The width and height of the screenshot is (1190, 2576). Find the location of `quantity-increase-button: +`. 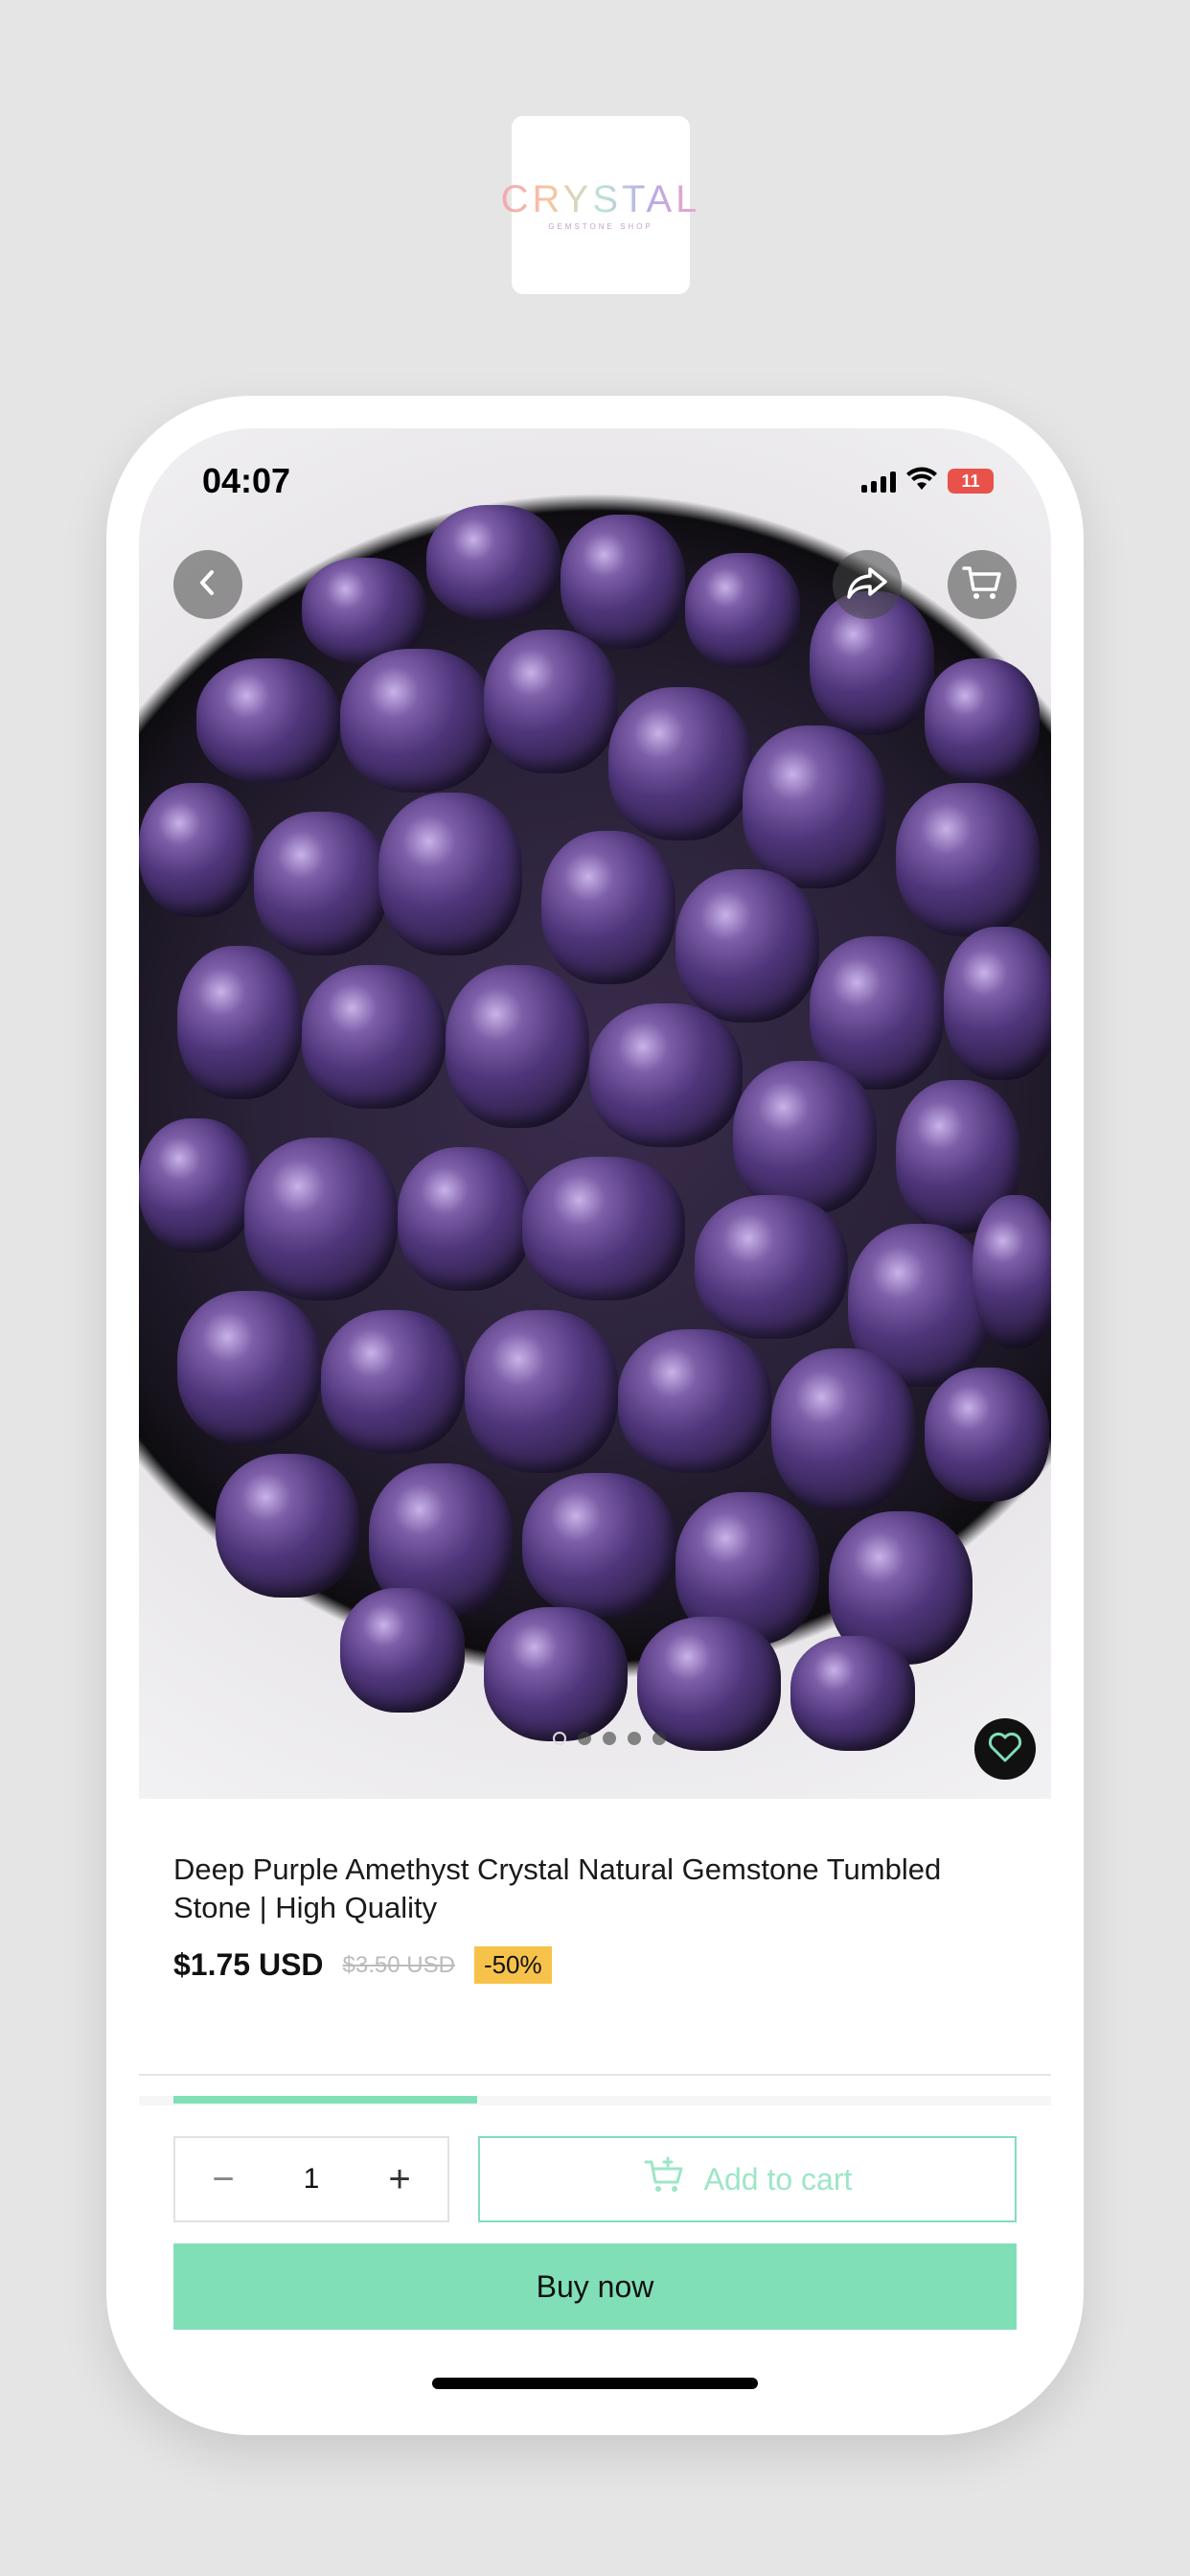

quantity-increase-button: + is located at coordinates (399, 2179).